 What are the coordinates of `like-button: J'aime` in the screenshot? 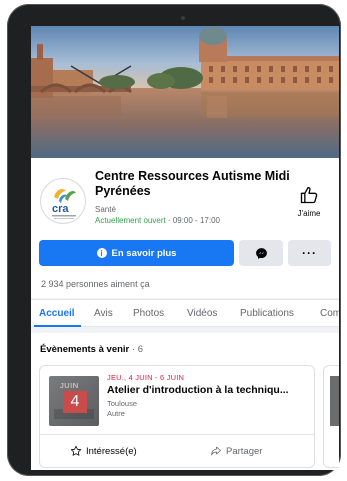 It's located at (309, 201).